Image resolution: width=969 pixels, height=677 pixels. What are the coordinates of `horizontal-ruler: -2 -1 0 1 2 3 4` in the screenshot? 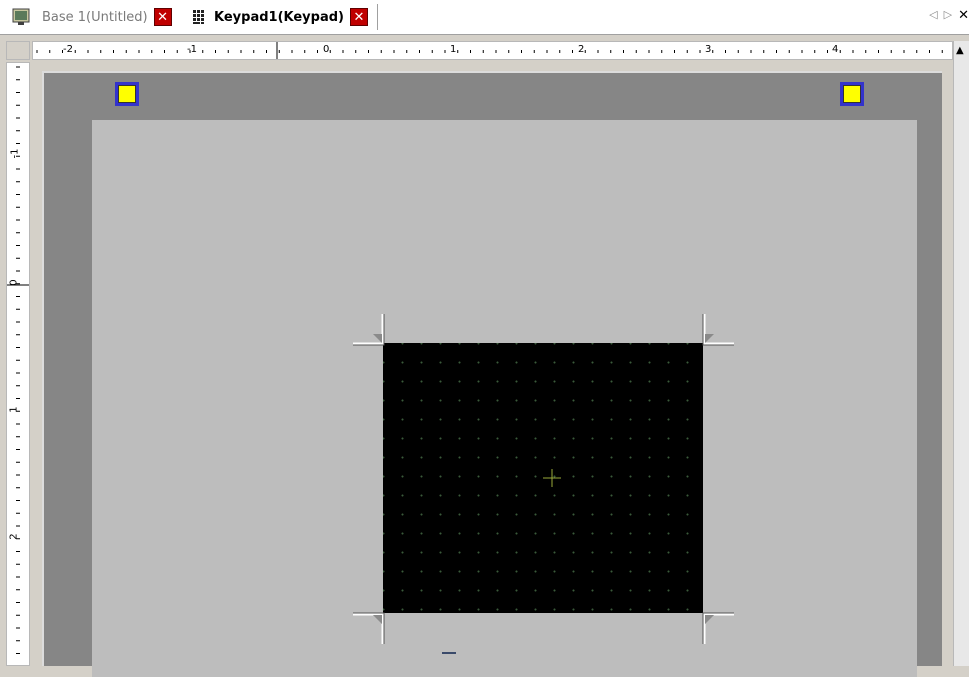 It's located at (492, 50).